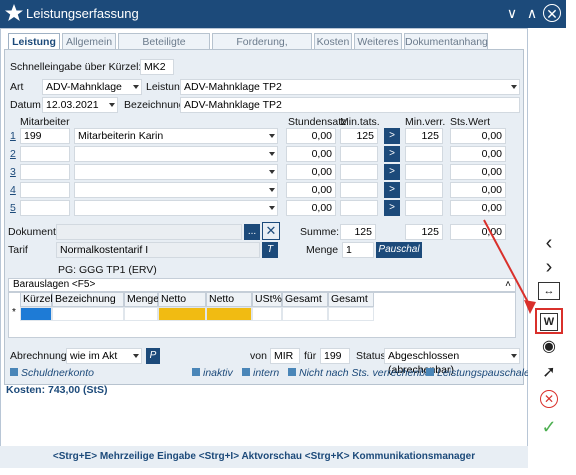 The image size is (576, 475). Describe the element at coordinates (229, 305) in the screenshot. I see `column-header: Netto (ES)` at that location.